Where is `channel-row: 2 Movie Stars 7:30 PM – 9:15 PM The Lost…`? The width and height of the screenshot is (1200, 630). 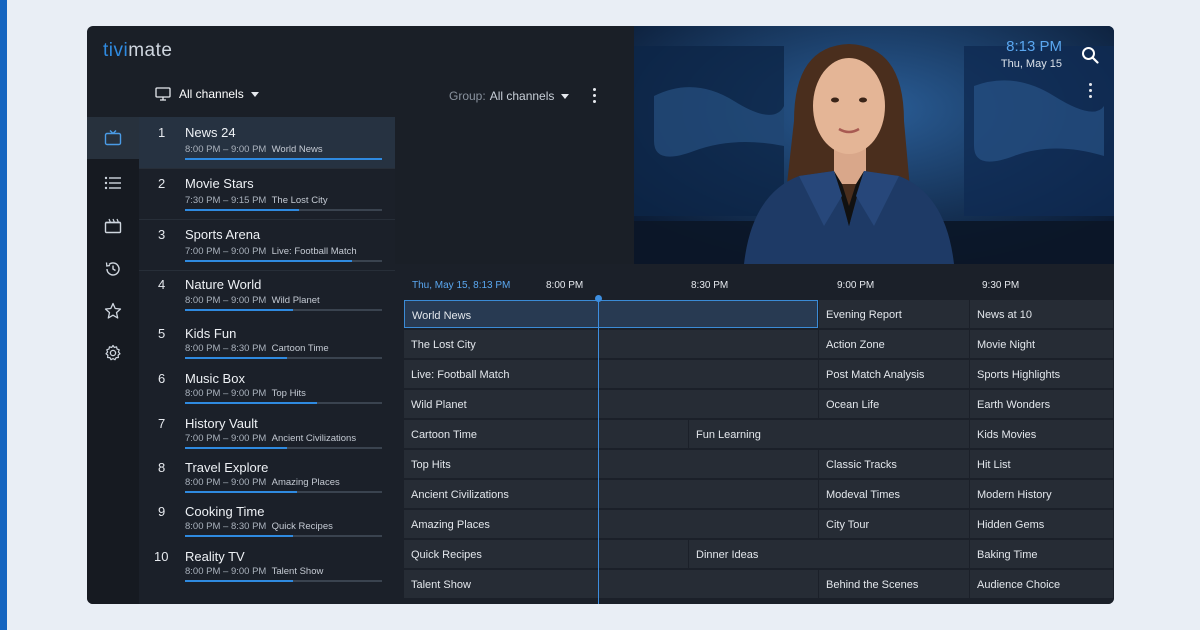
channel-row: 2 Movie Stars 7:30 PM – 9:15 PM The Lost… is located at coordinates (267, 194).